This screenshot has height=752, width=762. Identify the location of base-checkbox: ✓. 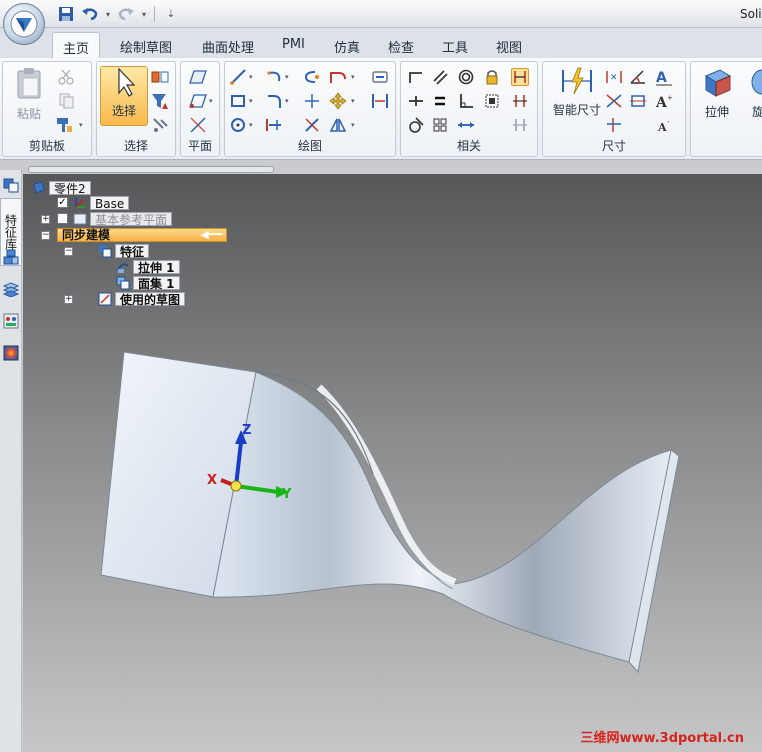
(62, 202).